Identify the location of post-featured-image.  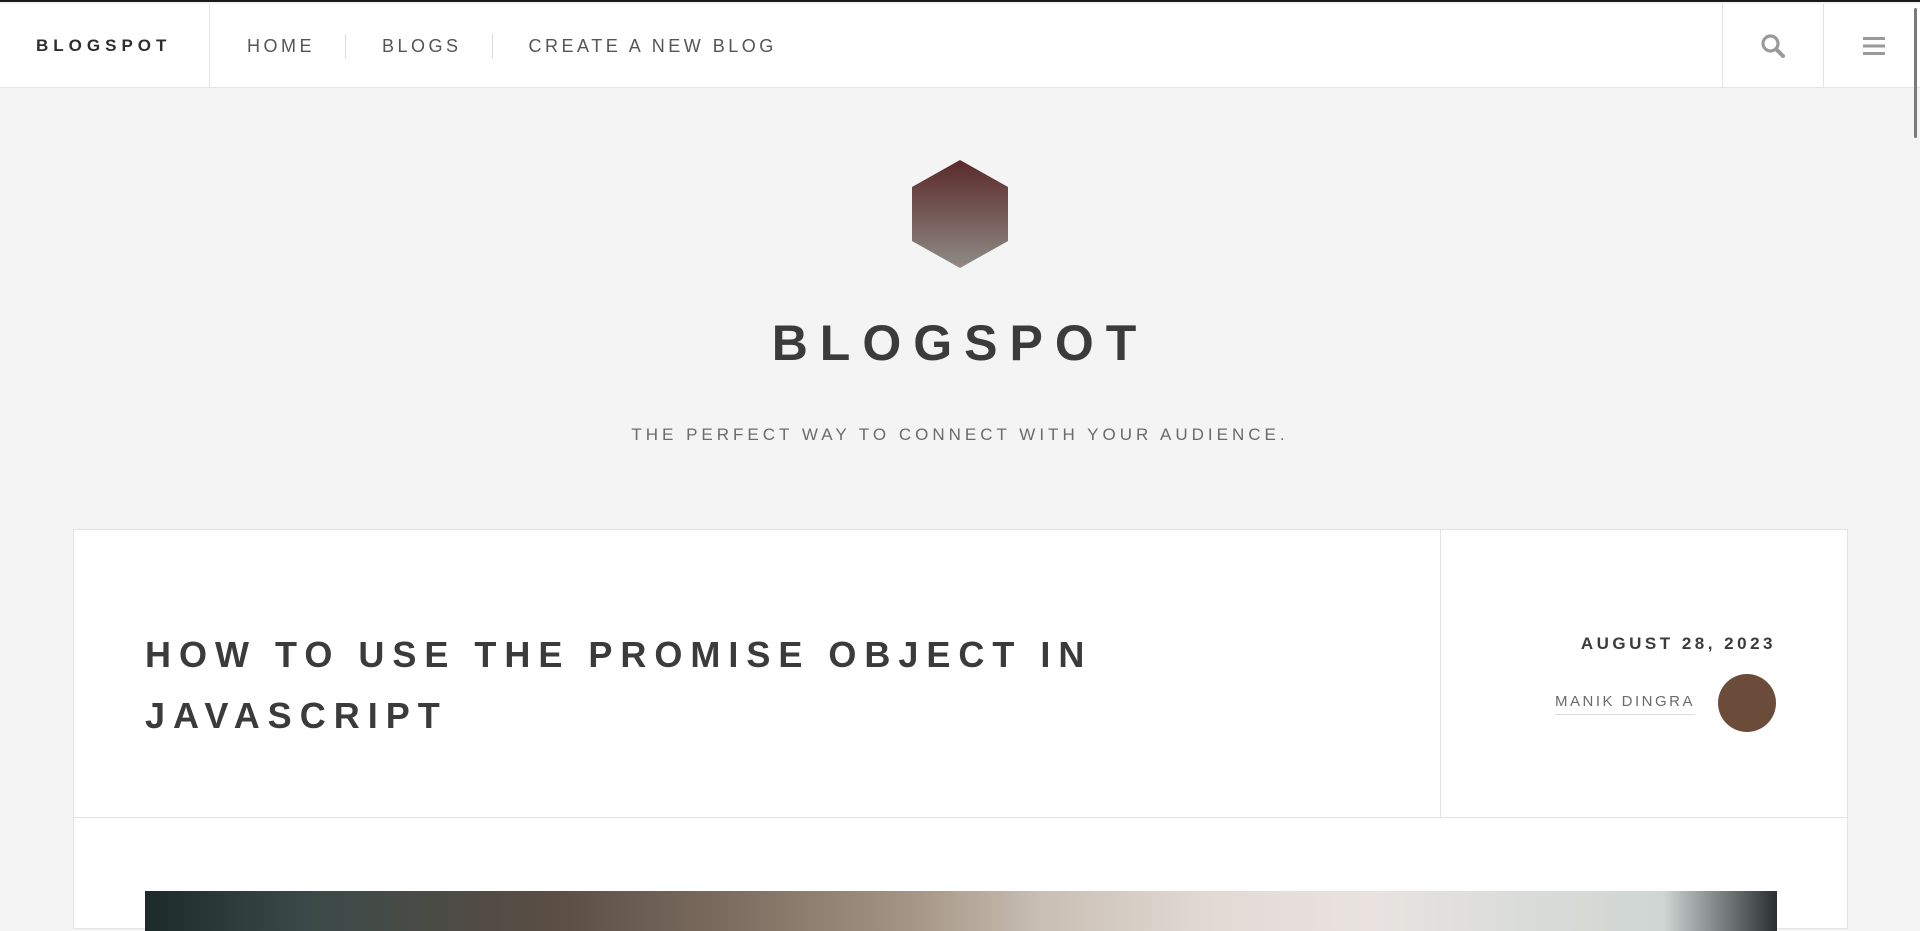
(961, 911).